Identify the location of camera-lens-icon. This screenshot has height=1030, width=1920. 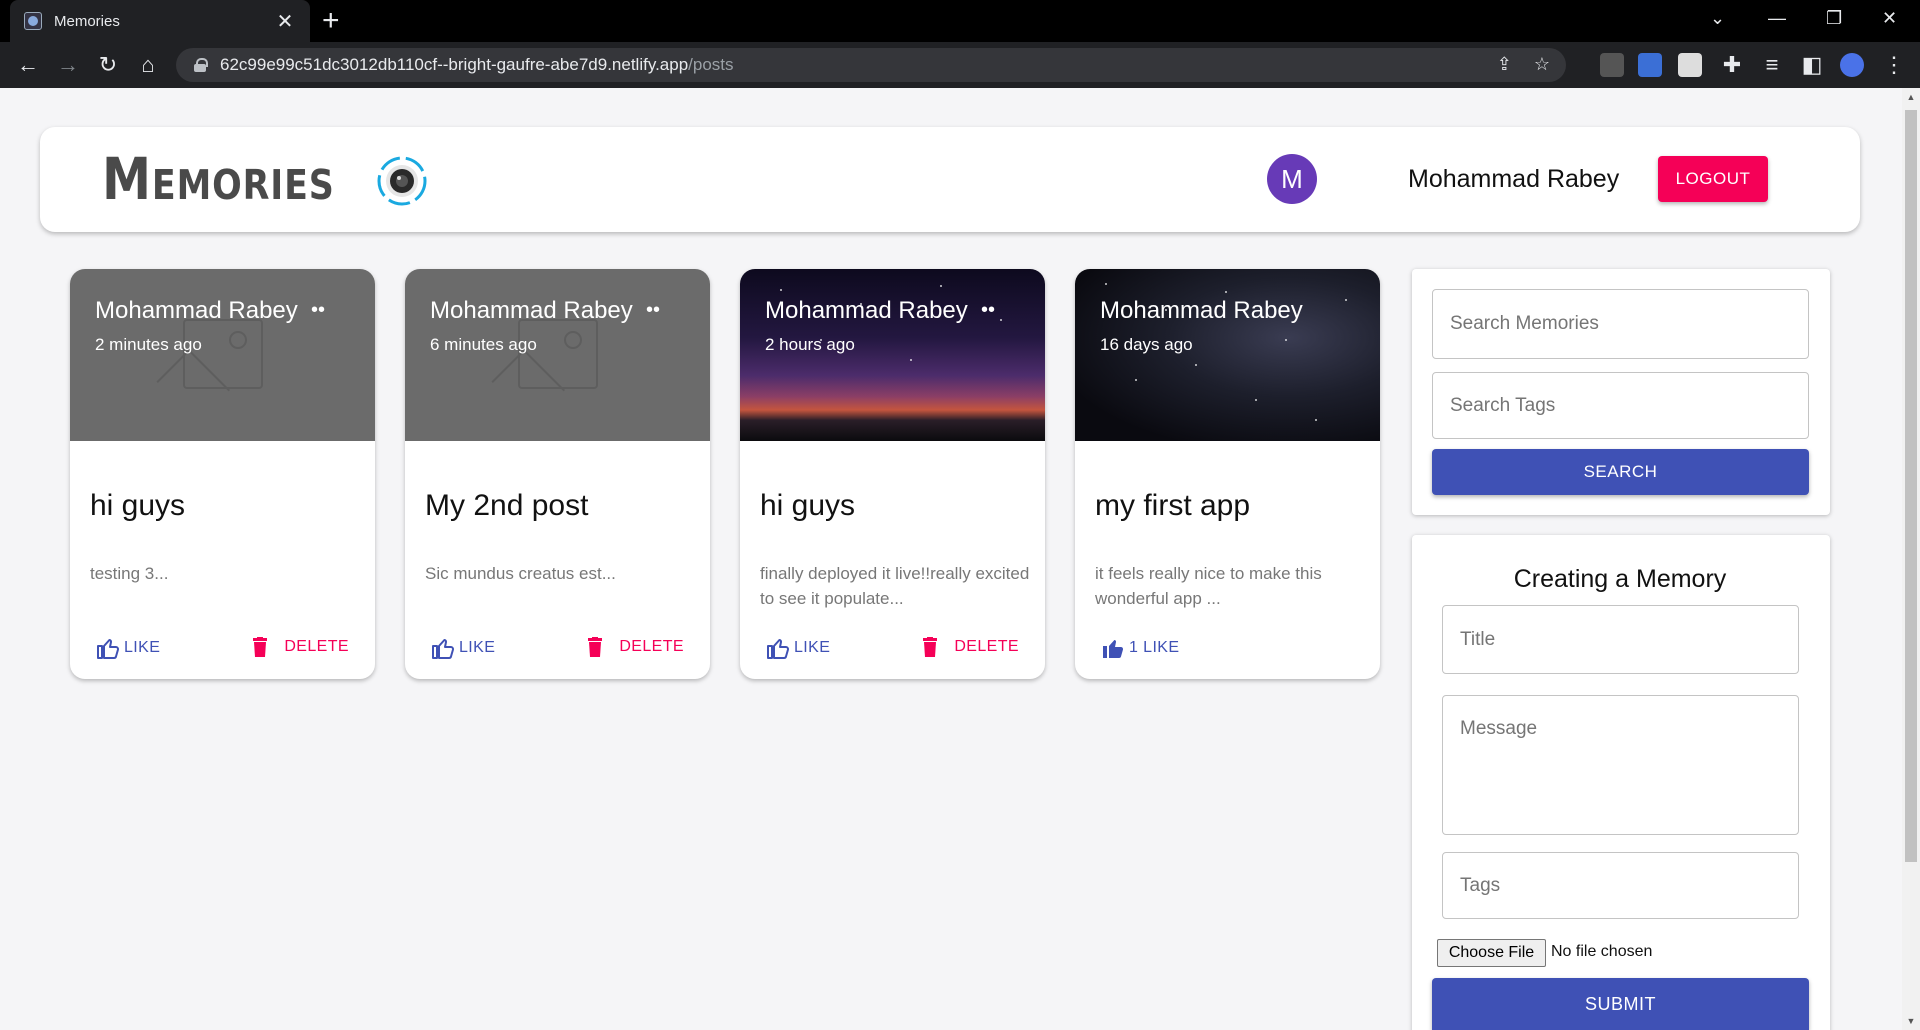
(402, 181).